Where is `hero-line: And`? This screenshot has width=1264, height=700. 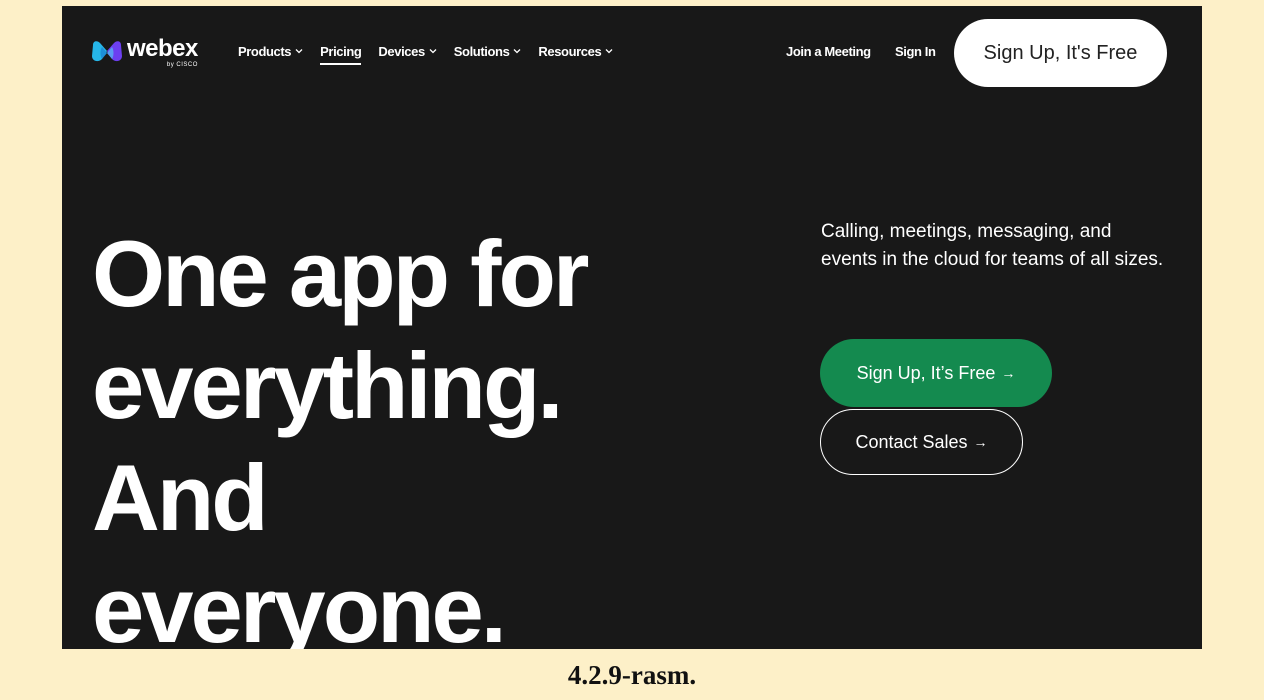 hero-line: And is located at coordinates (180, 497).